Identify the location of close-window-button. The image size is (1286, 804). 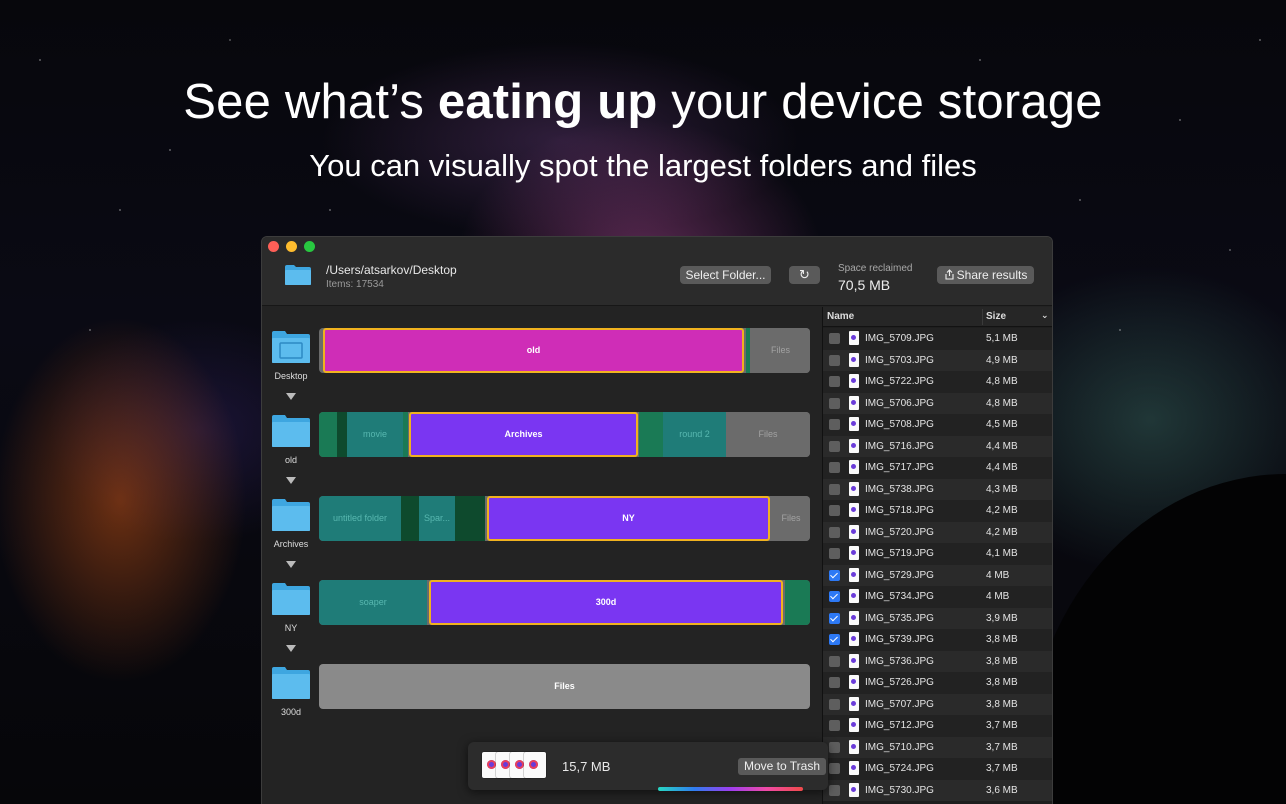
(273, 246).